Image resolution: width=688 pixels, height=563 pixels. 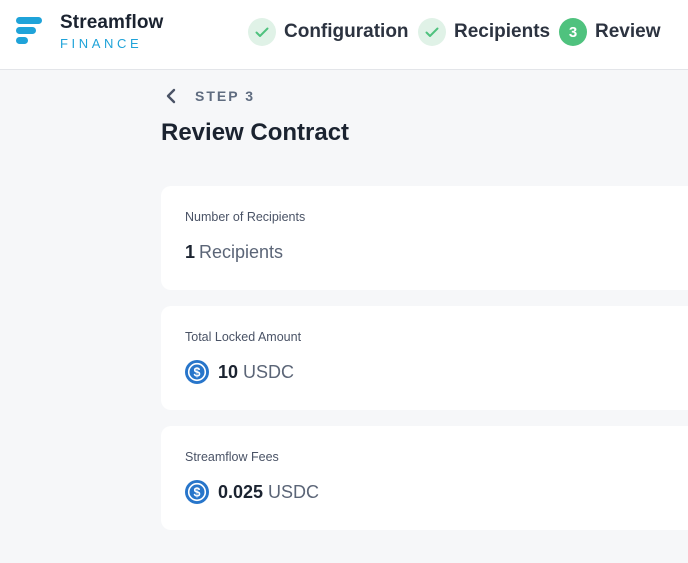 I want to click on brand-name: Streamflow, so click(x=112, y=22).